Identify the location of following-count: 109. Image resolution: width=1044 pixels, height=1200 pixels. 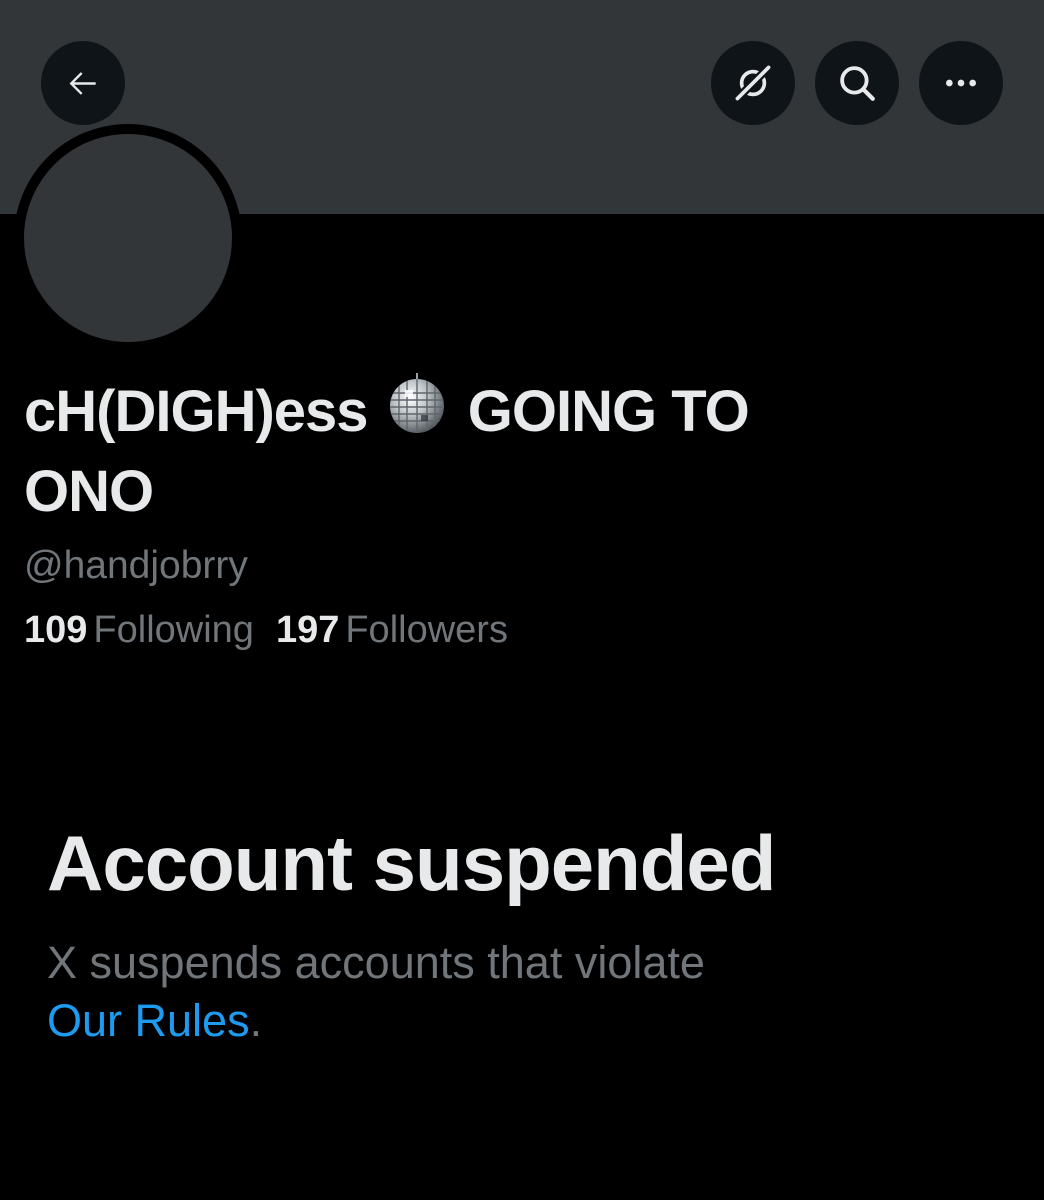
(56, 630).